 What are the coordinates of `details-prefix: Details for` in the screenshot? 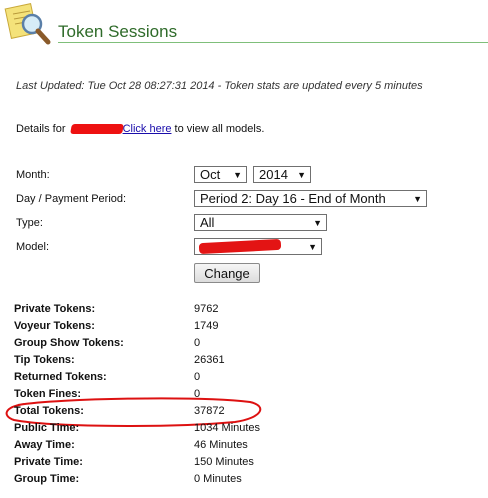 It's located at (42, 129).